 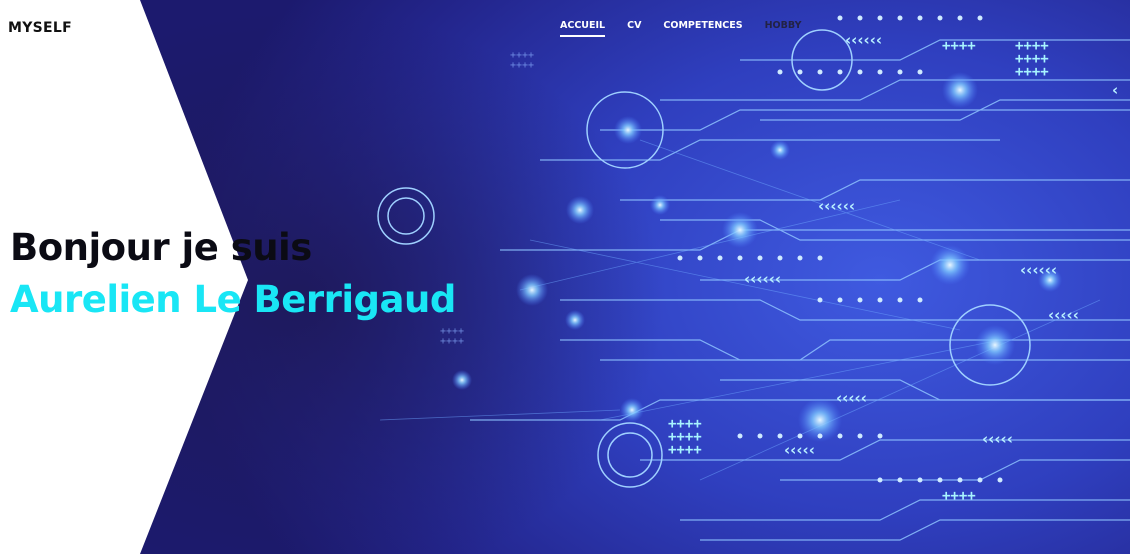 I want to click on nav-cv: CV, so click(x=634, y=28).